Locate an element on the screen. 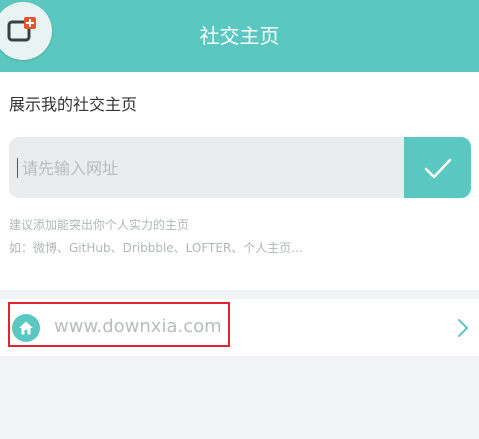 This screenshot has width=479, height=439. highlight-annotation is located at coordinates (119, 324).